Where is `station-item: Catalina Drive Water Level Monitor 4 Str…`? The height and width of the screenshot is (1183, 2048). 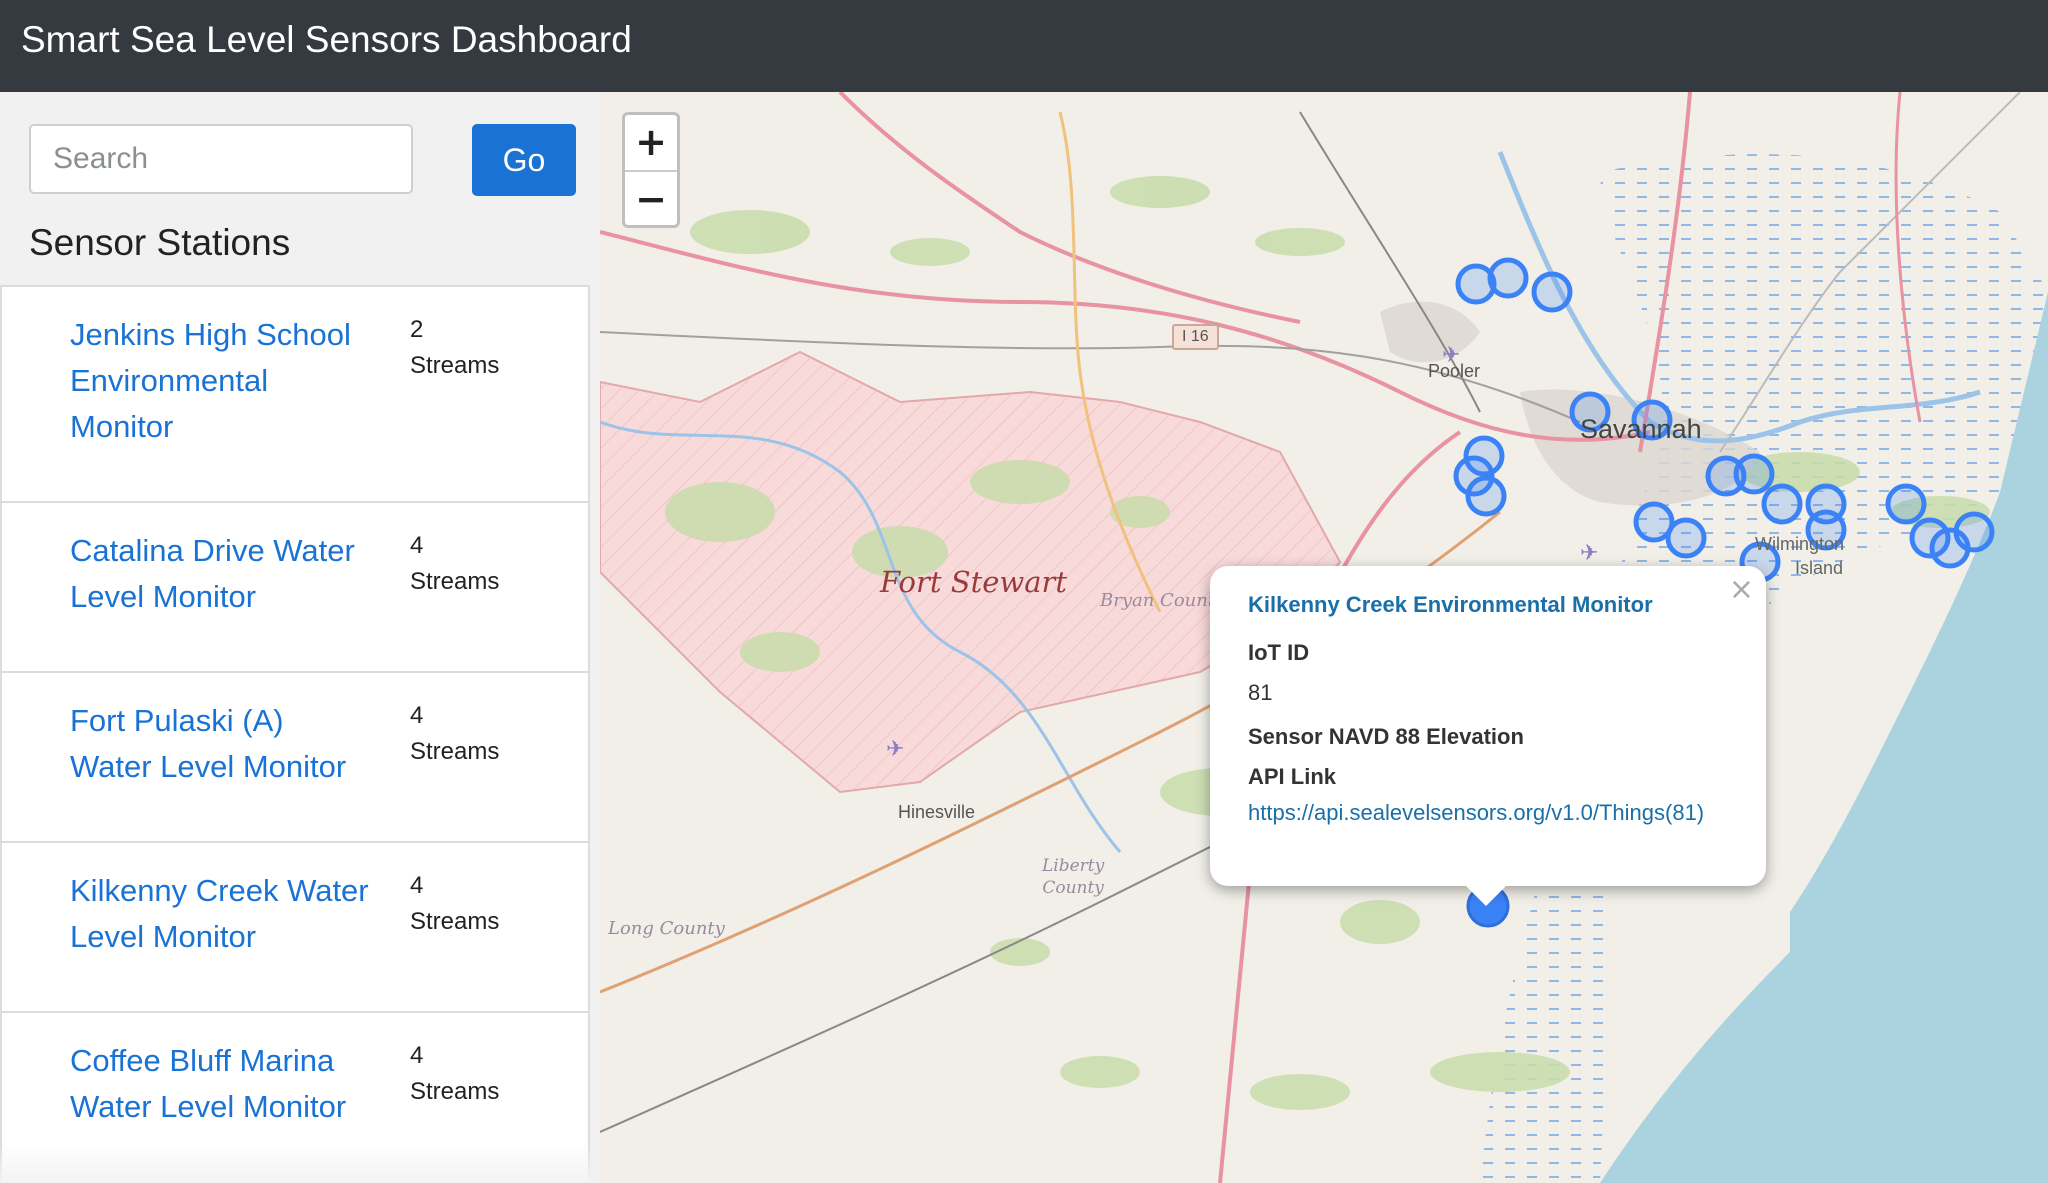 station-item: Catalina Drive Water Level Monitor 4 Str… is located at coordinates (295, 586).